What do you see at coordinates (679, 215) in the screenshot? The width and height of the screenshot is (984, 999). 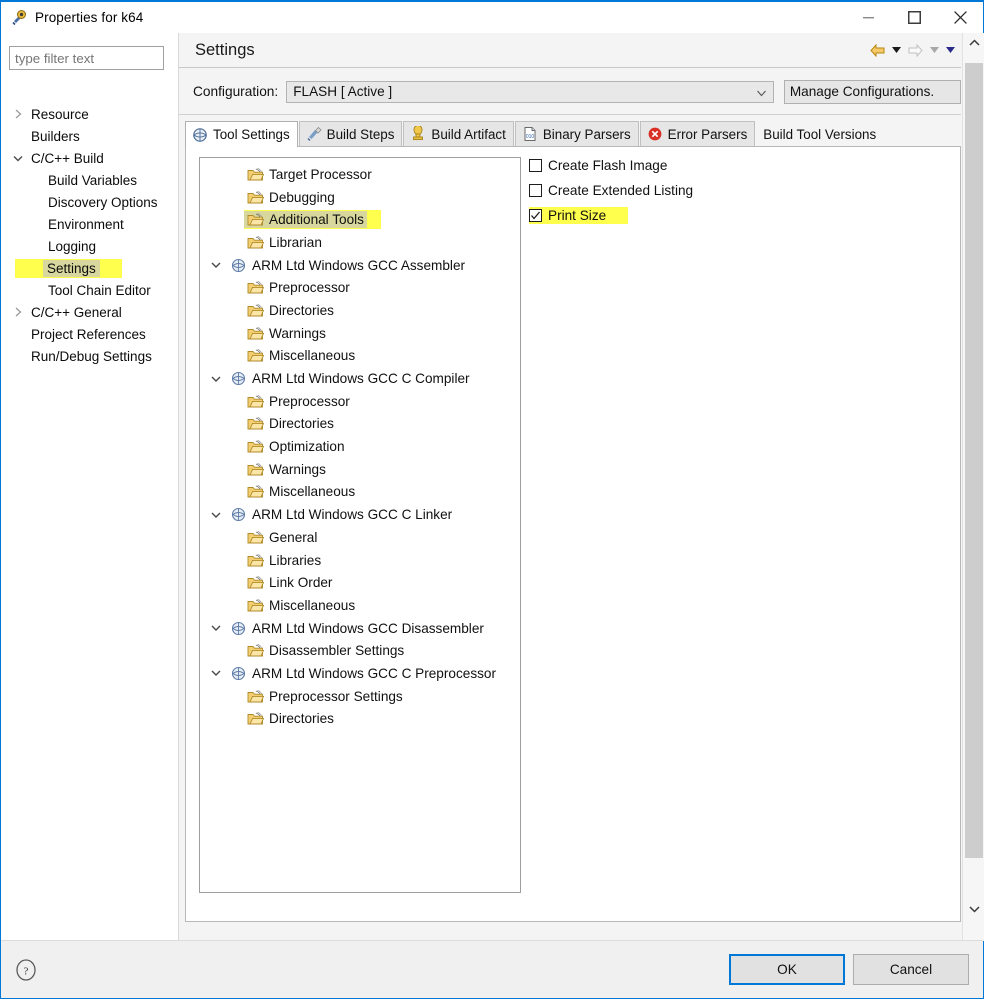 I see `option-print-size: Print Size` at bounding box center [679, 215].